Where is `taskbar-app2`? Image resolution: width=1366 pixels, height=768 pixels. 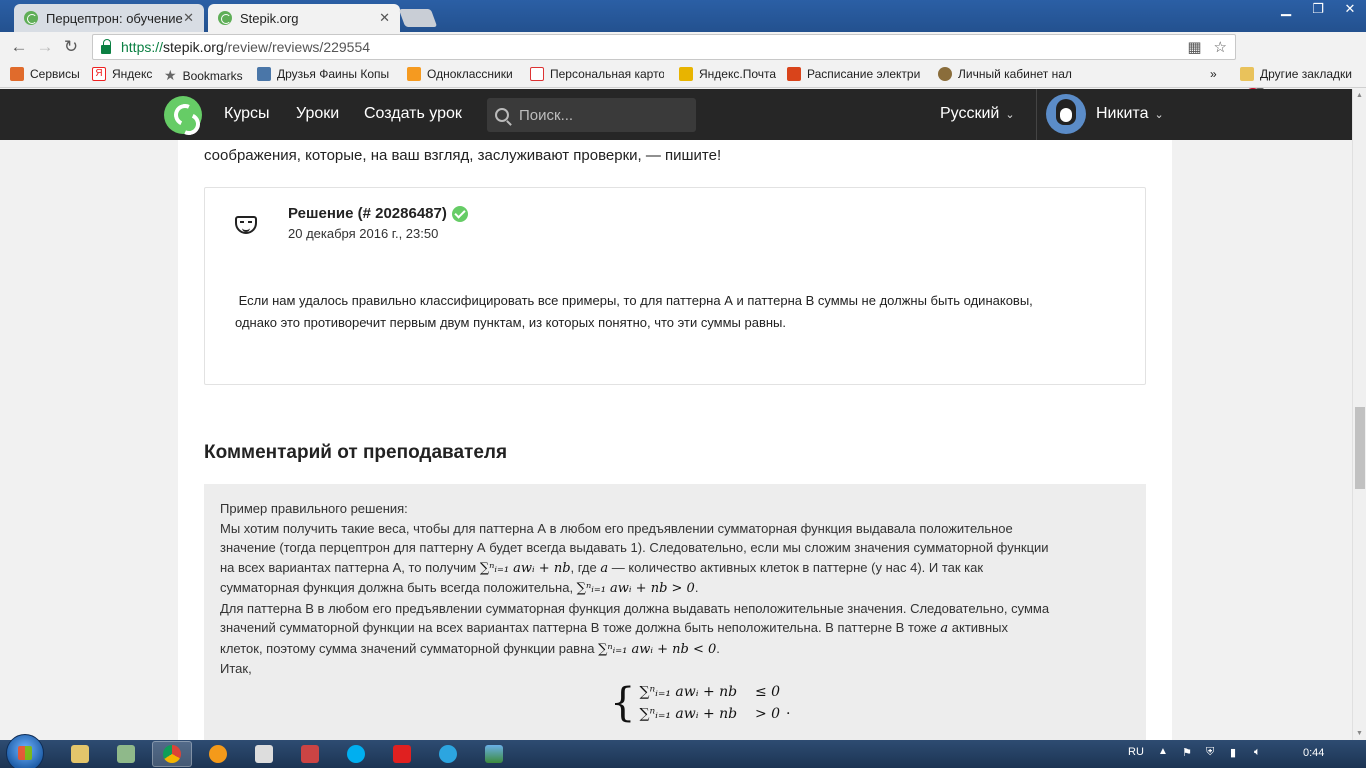
taskbar-app2 is located at coordinates (218, 754).